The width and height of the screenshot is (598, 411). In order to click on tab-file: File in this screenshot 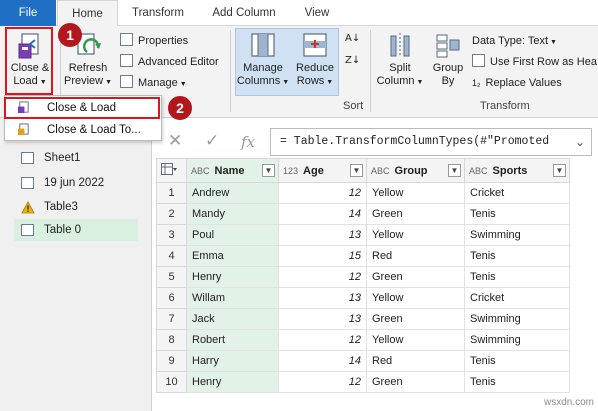, I will do `click(28, 13)`.